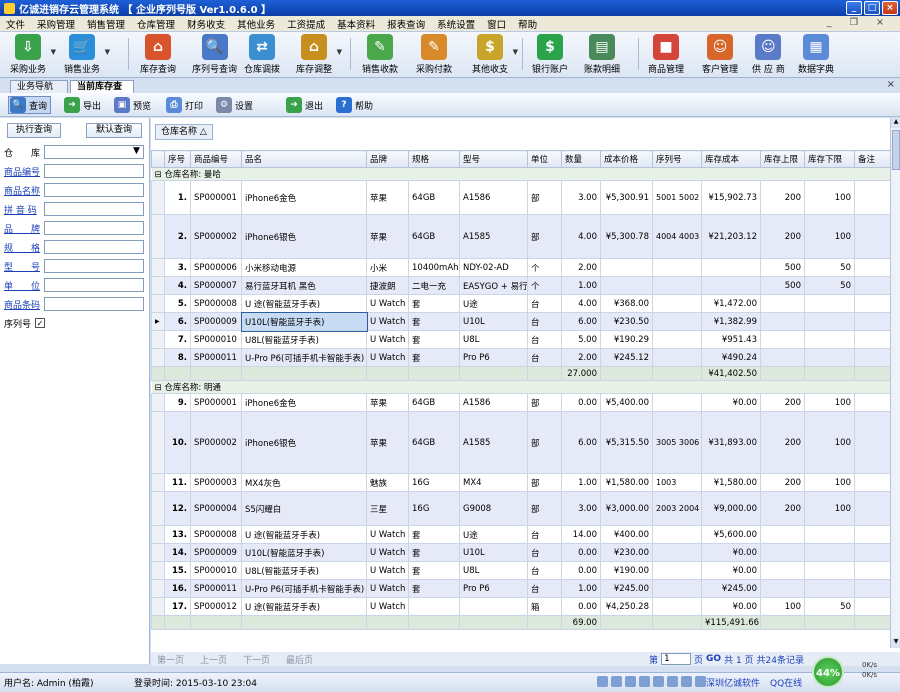  Describe the element at coordinates (666, 55) in the screenshot. I see `toolbar-button: ■ 商品管理` at that location.